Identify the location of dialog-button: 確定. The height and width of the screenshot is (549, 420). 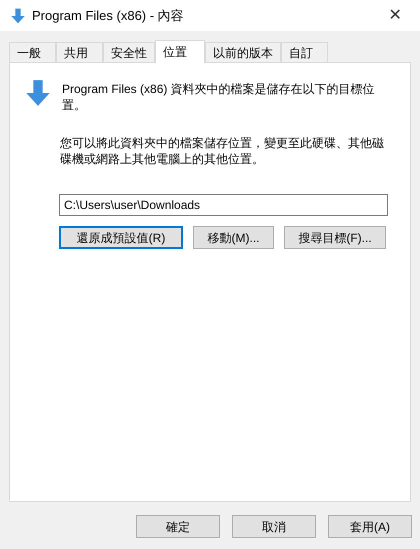
(178, 526).